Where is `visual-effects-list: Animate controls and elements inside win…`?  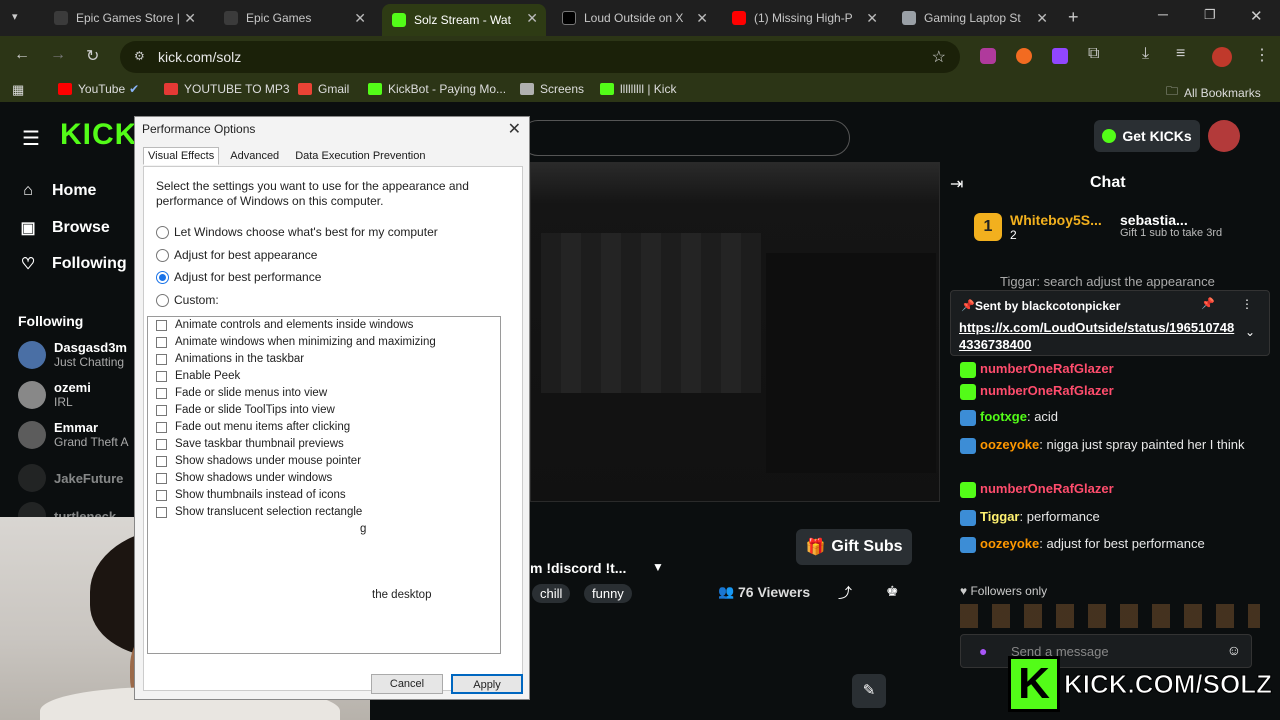 visual-effects-list: Animate controls and elements inside win… is located at coordinates (324, 485).